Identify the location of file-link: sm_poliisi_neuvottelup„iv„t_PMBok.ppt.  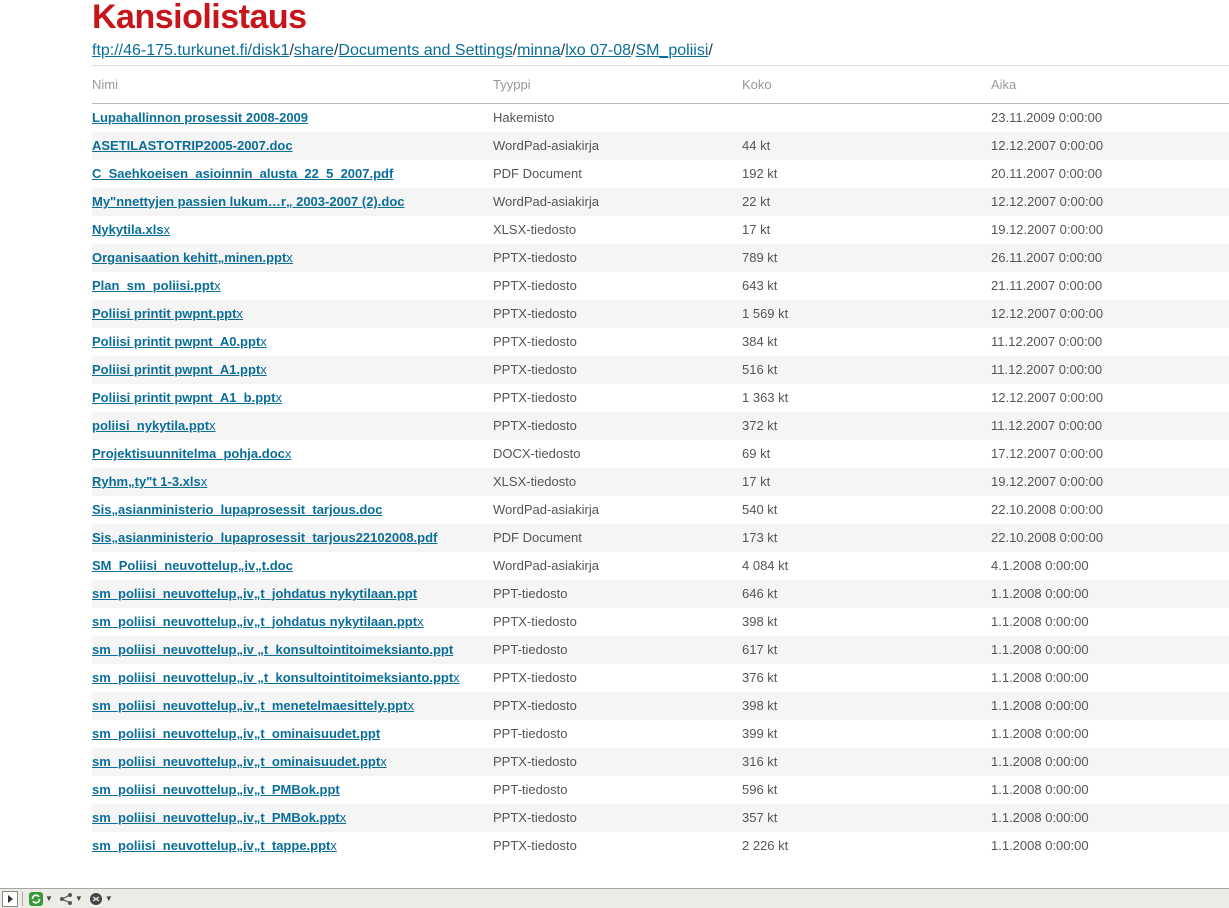
(216, 789).